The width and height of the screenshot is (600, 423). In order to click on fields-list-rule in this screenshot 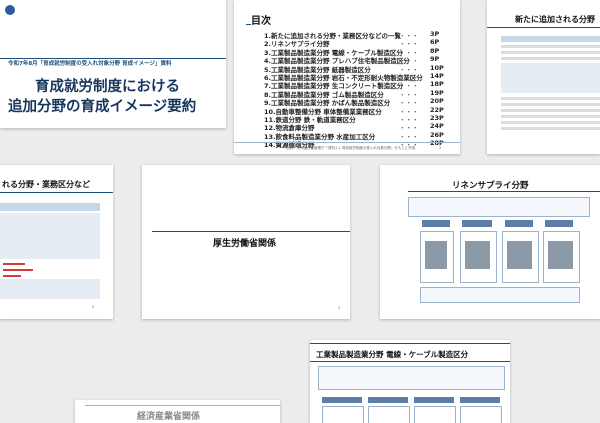, I will do `click(56, 192)`.